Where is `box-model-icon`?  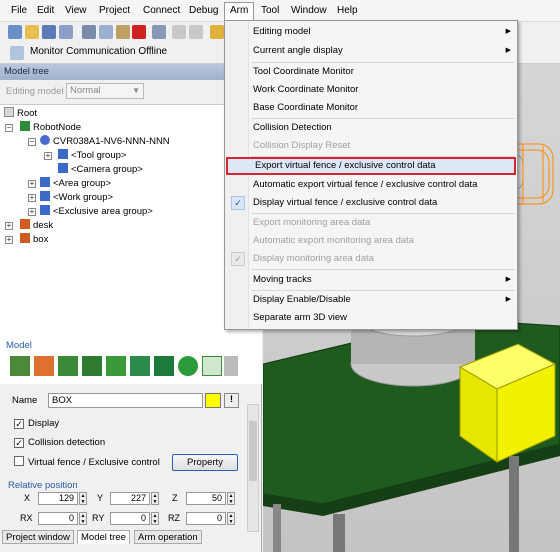
box-model-icon is located at coordinates (25, 238).